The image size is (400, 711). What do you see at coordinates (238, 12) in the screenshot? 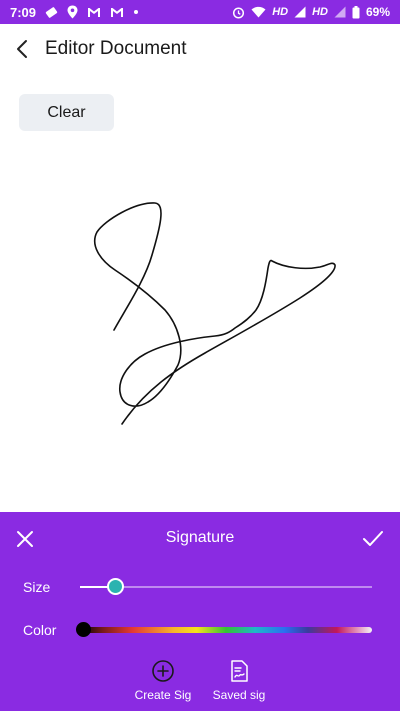
I see `alarm-icon` at bounding box center [238, 12].